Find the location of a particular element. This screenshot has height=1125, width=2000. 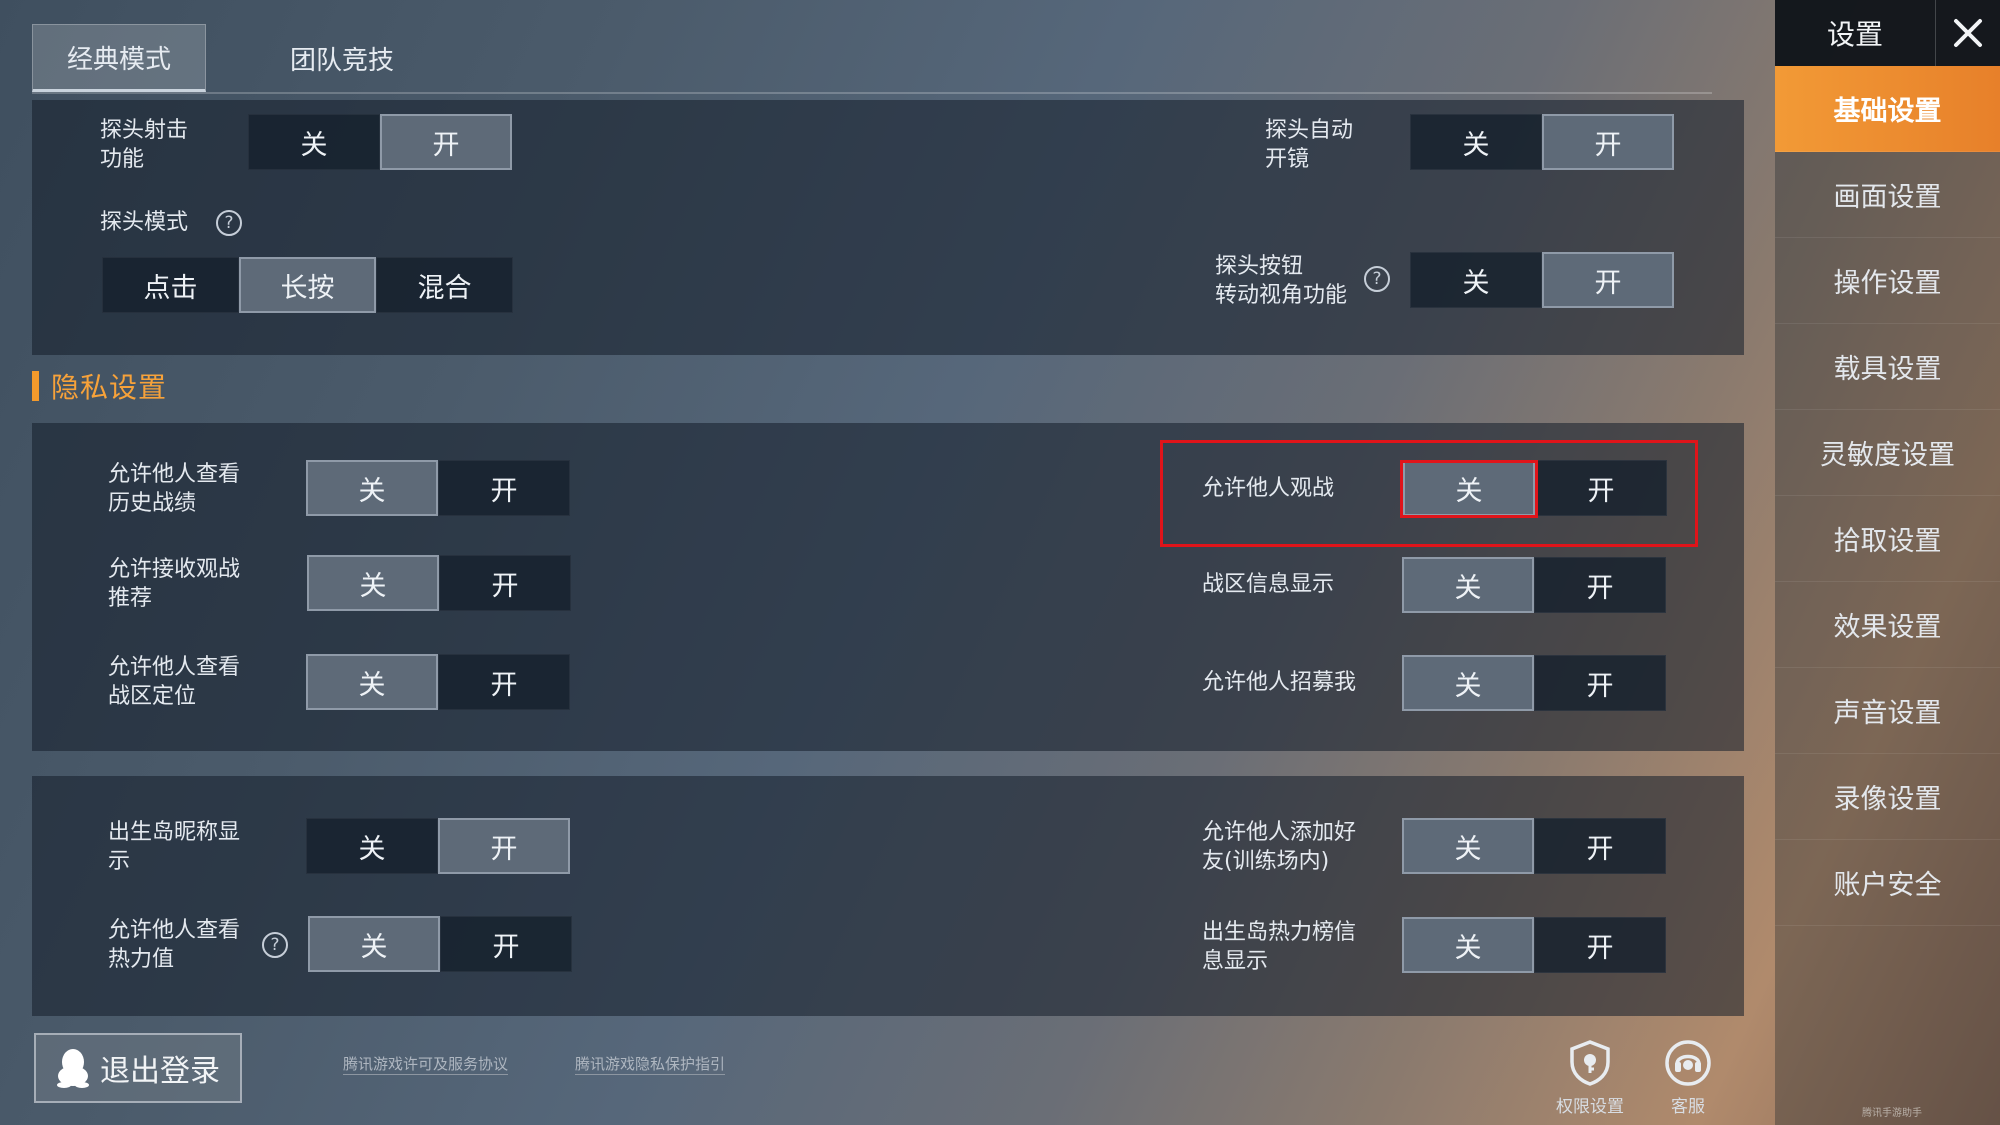

region-location-on-button: 开 is located at coordinates (504, 682).